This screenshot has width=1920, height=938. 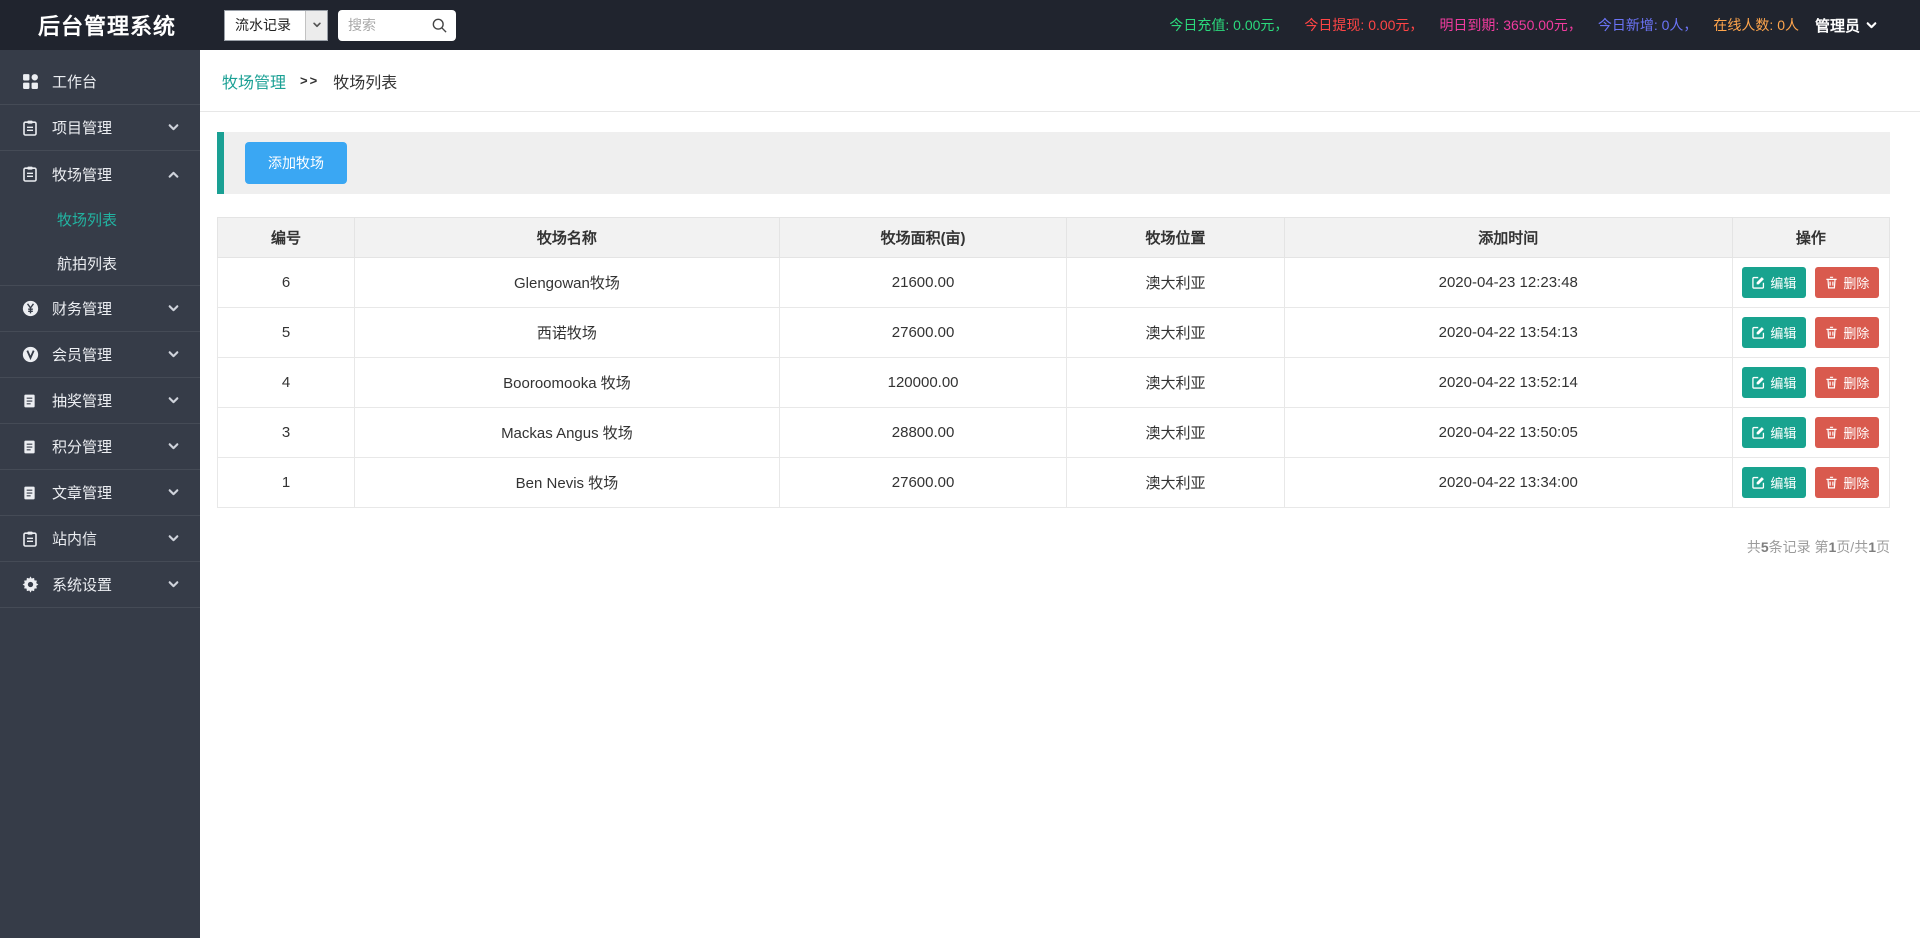 I want to click on yen-circle-icon, so click(x=30, y=308).